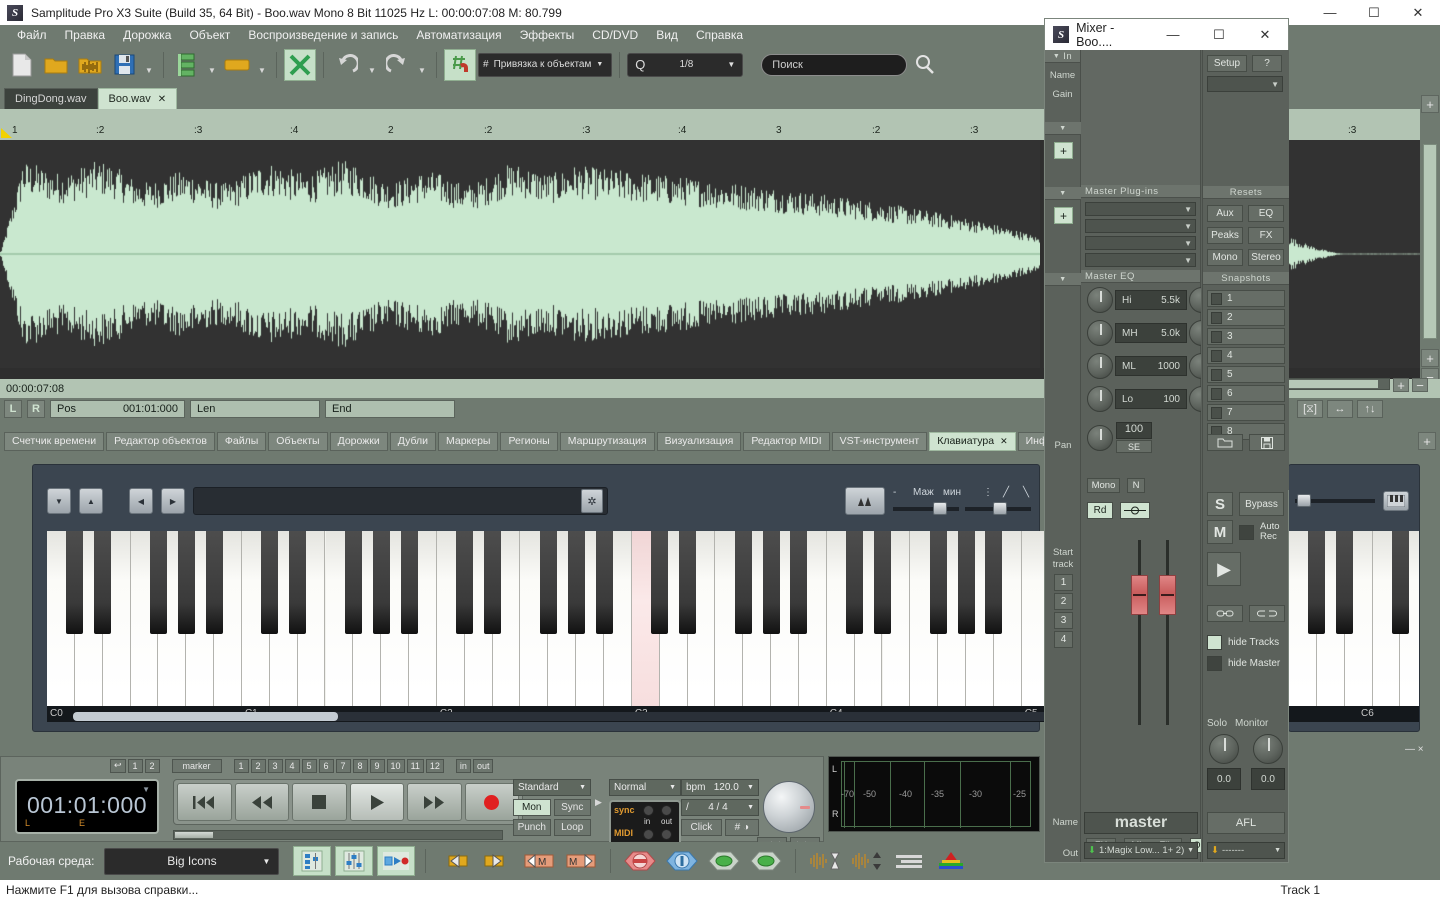 This screenshot has width=1440, height=900. What do you see at coordinates (572, 827) in the screenshot?
I see `loop-button: Loop` at bounding box center [572, 827].